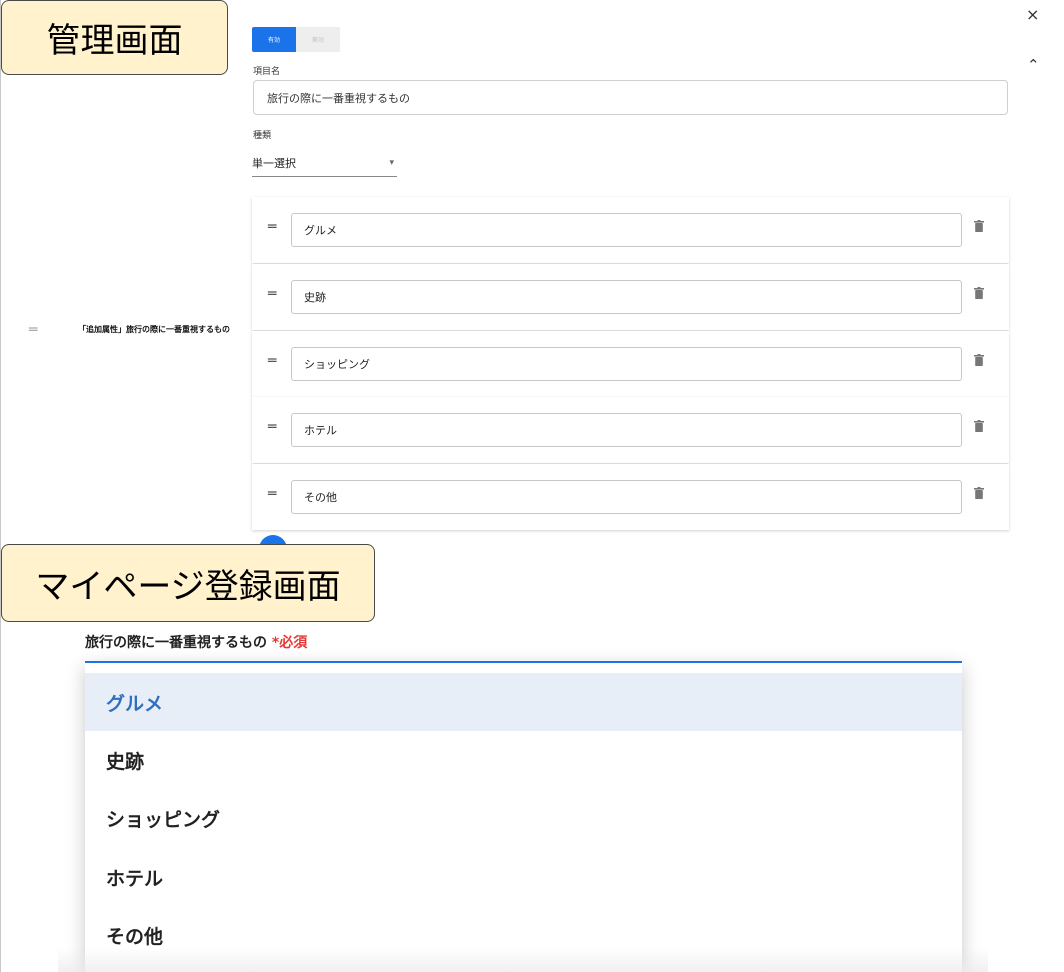 The width and height of the screenshot is (1064, 972). Describe the element at coordinates (274, 39) in the screenshot. I see `toggle-enabled-button: 有効` at that location.